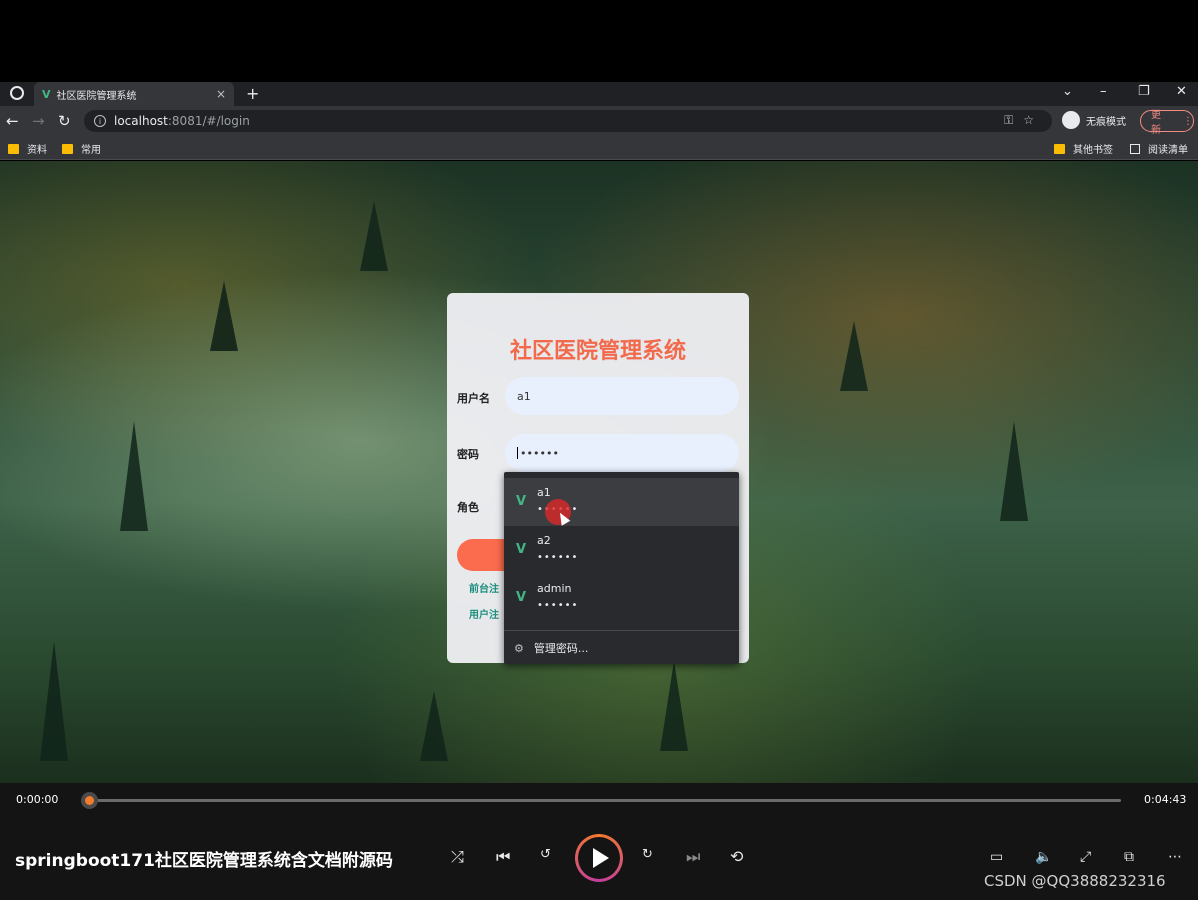 The image size is (1198, 900). I want to click on tab-search-icon: ⌄, so click(1067, 91).